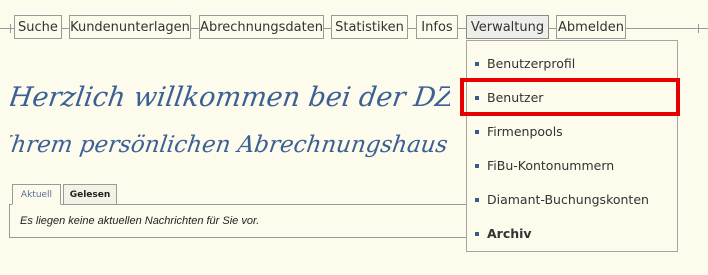 The height and width of the screenshot is (275, 708). Describe the element at coordinates (551, 165) in the screenshot. I see `menu-item-label: FiBu-Kontonummern` at that location.